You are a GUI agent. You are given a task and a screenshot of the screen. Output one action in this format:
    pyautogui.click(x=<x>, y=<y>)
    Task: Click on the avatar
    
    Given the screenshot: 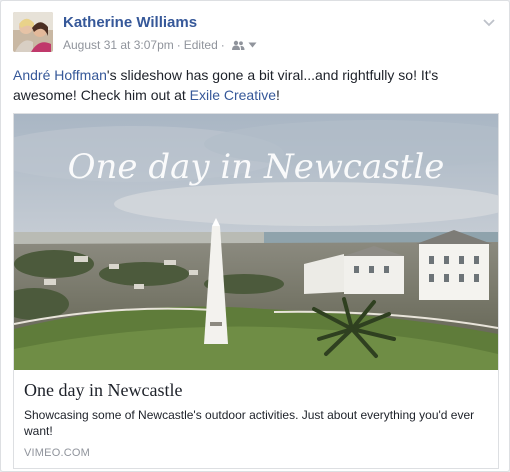 What is the action you would take?
    pyautogui.click(x=33, y=32)
    